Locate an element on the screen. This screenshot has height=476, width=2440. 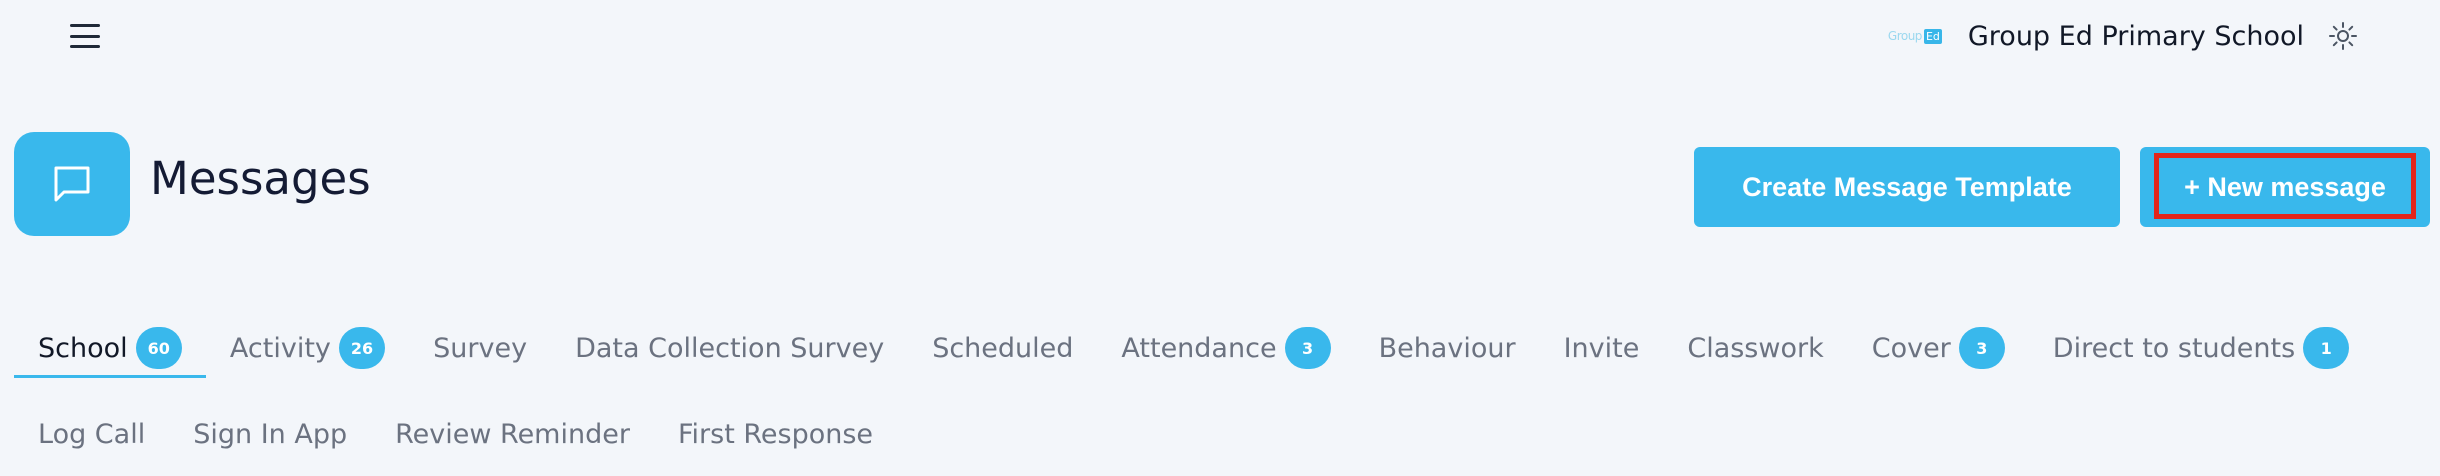
tab-count-badge: 1 is located at coordinates (2326, 348).